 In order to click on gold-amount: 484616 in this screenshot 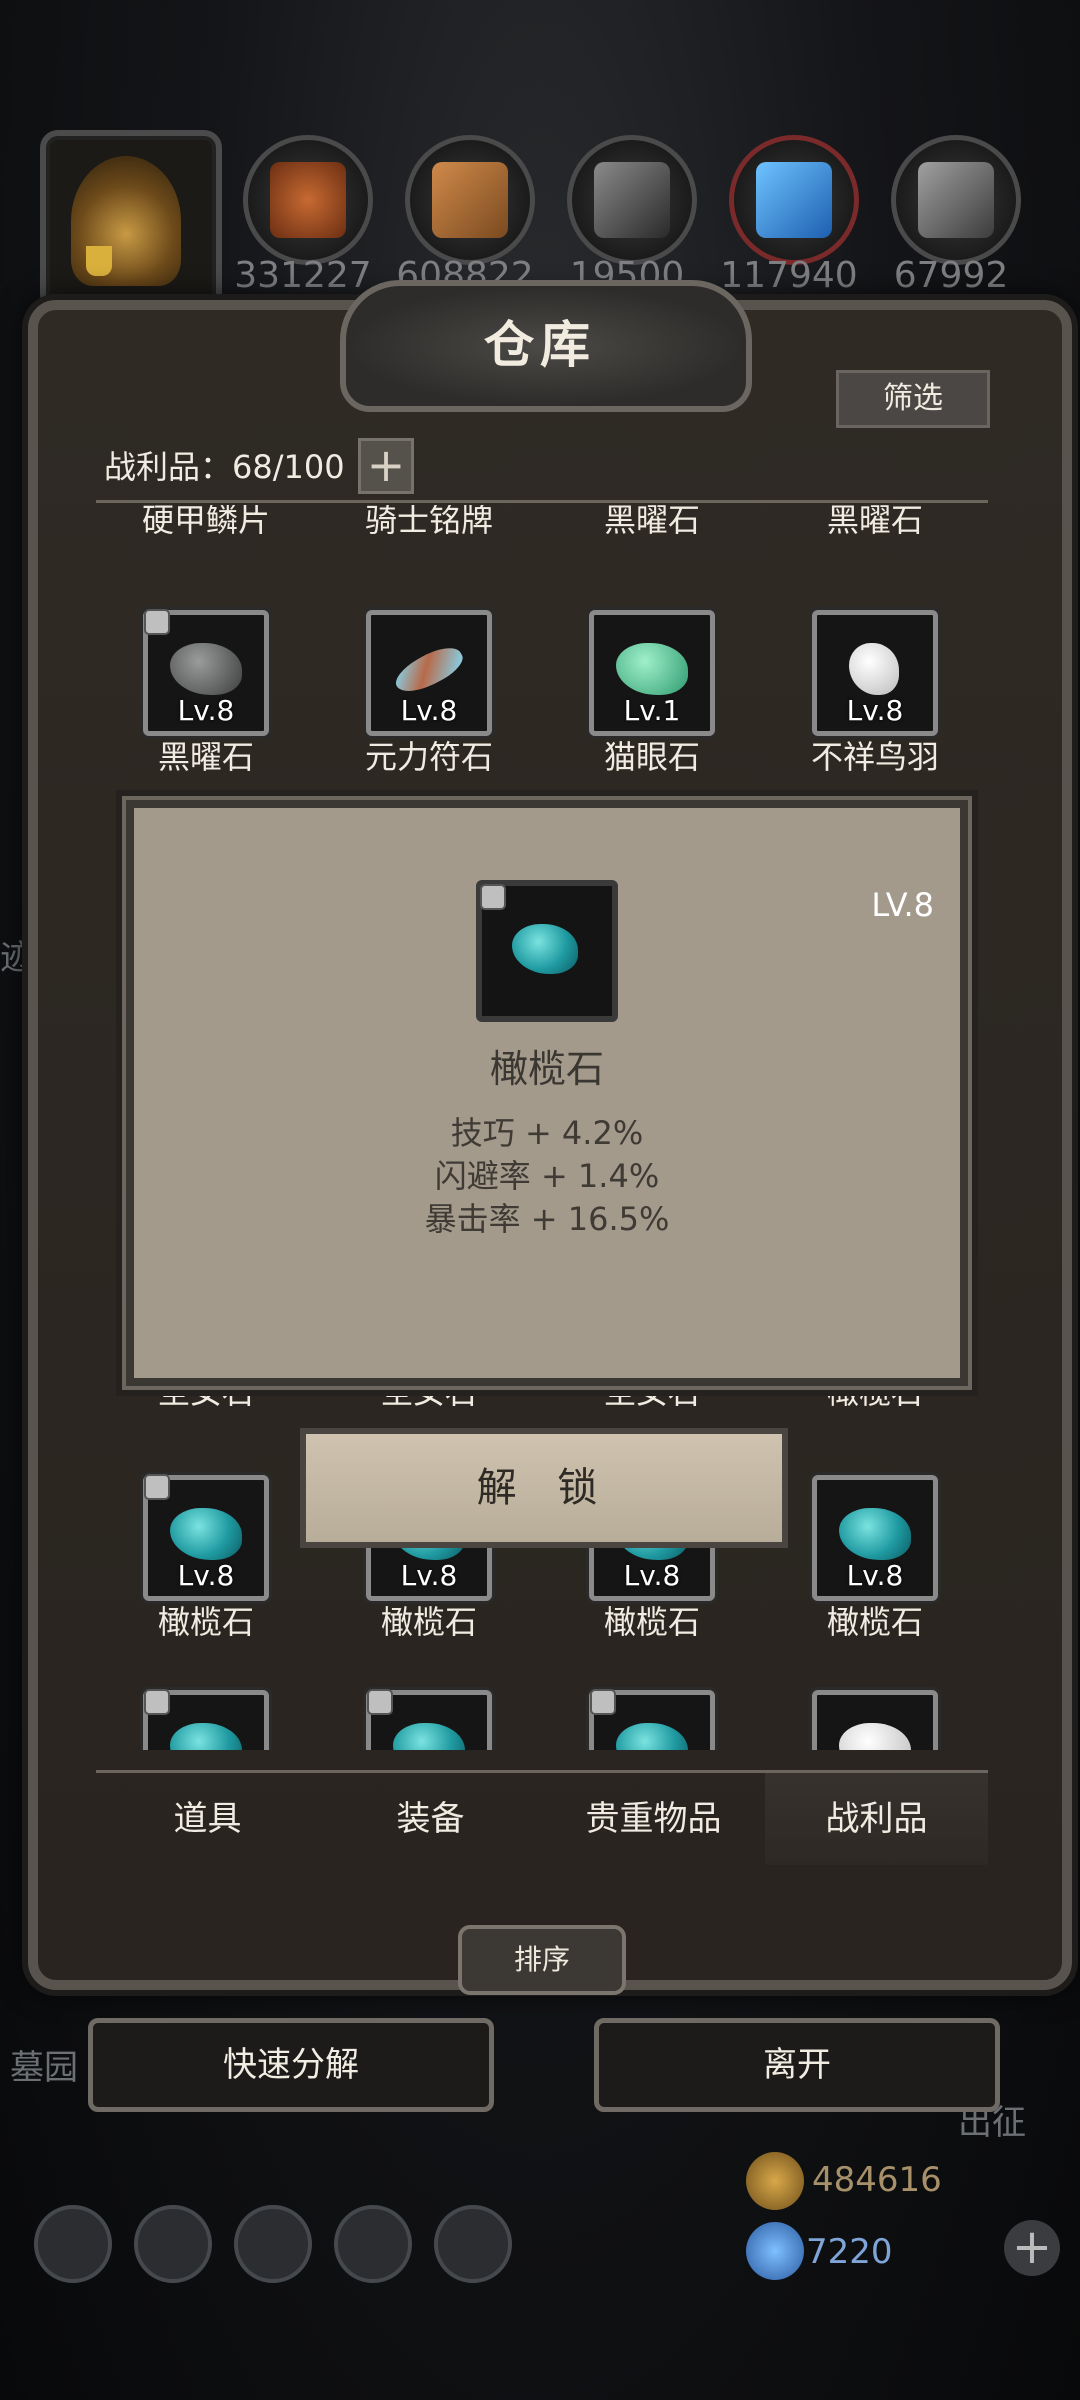, I will do `click(877, 2180)`.